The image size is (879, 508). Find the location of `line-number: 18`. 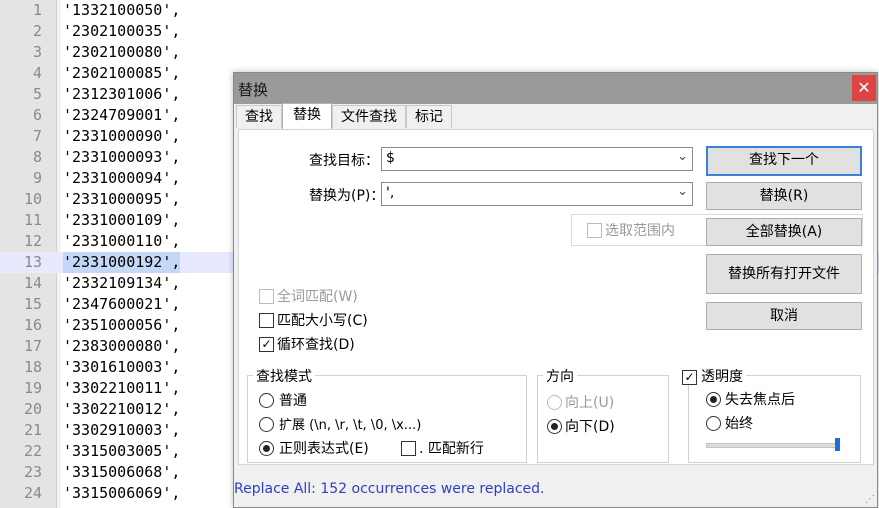

line-number: 18 is located at coordinates (32, 367).